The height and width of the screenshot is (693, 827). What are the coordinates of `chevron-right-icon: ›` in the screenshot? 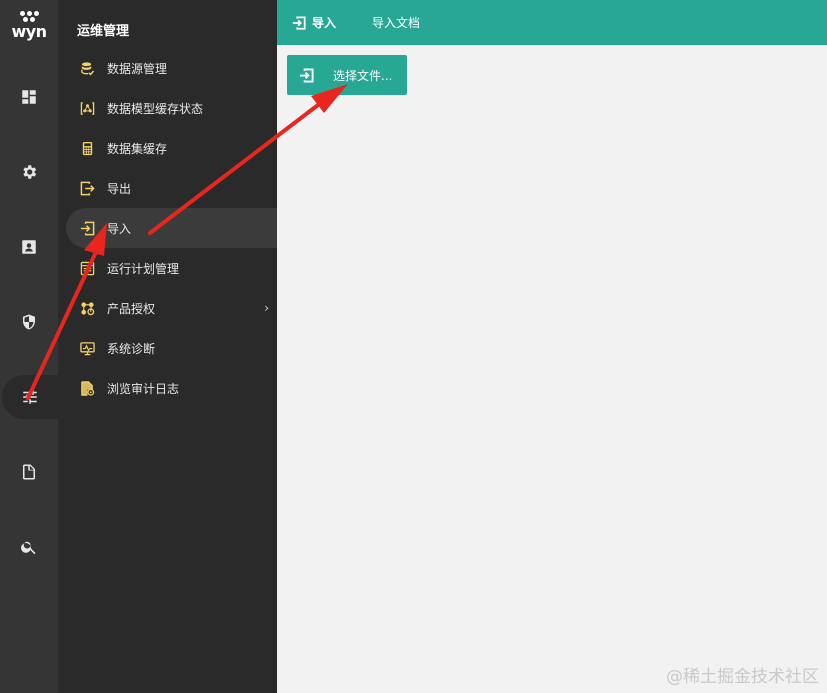 It's located at (266, 308).